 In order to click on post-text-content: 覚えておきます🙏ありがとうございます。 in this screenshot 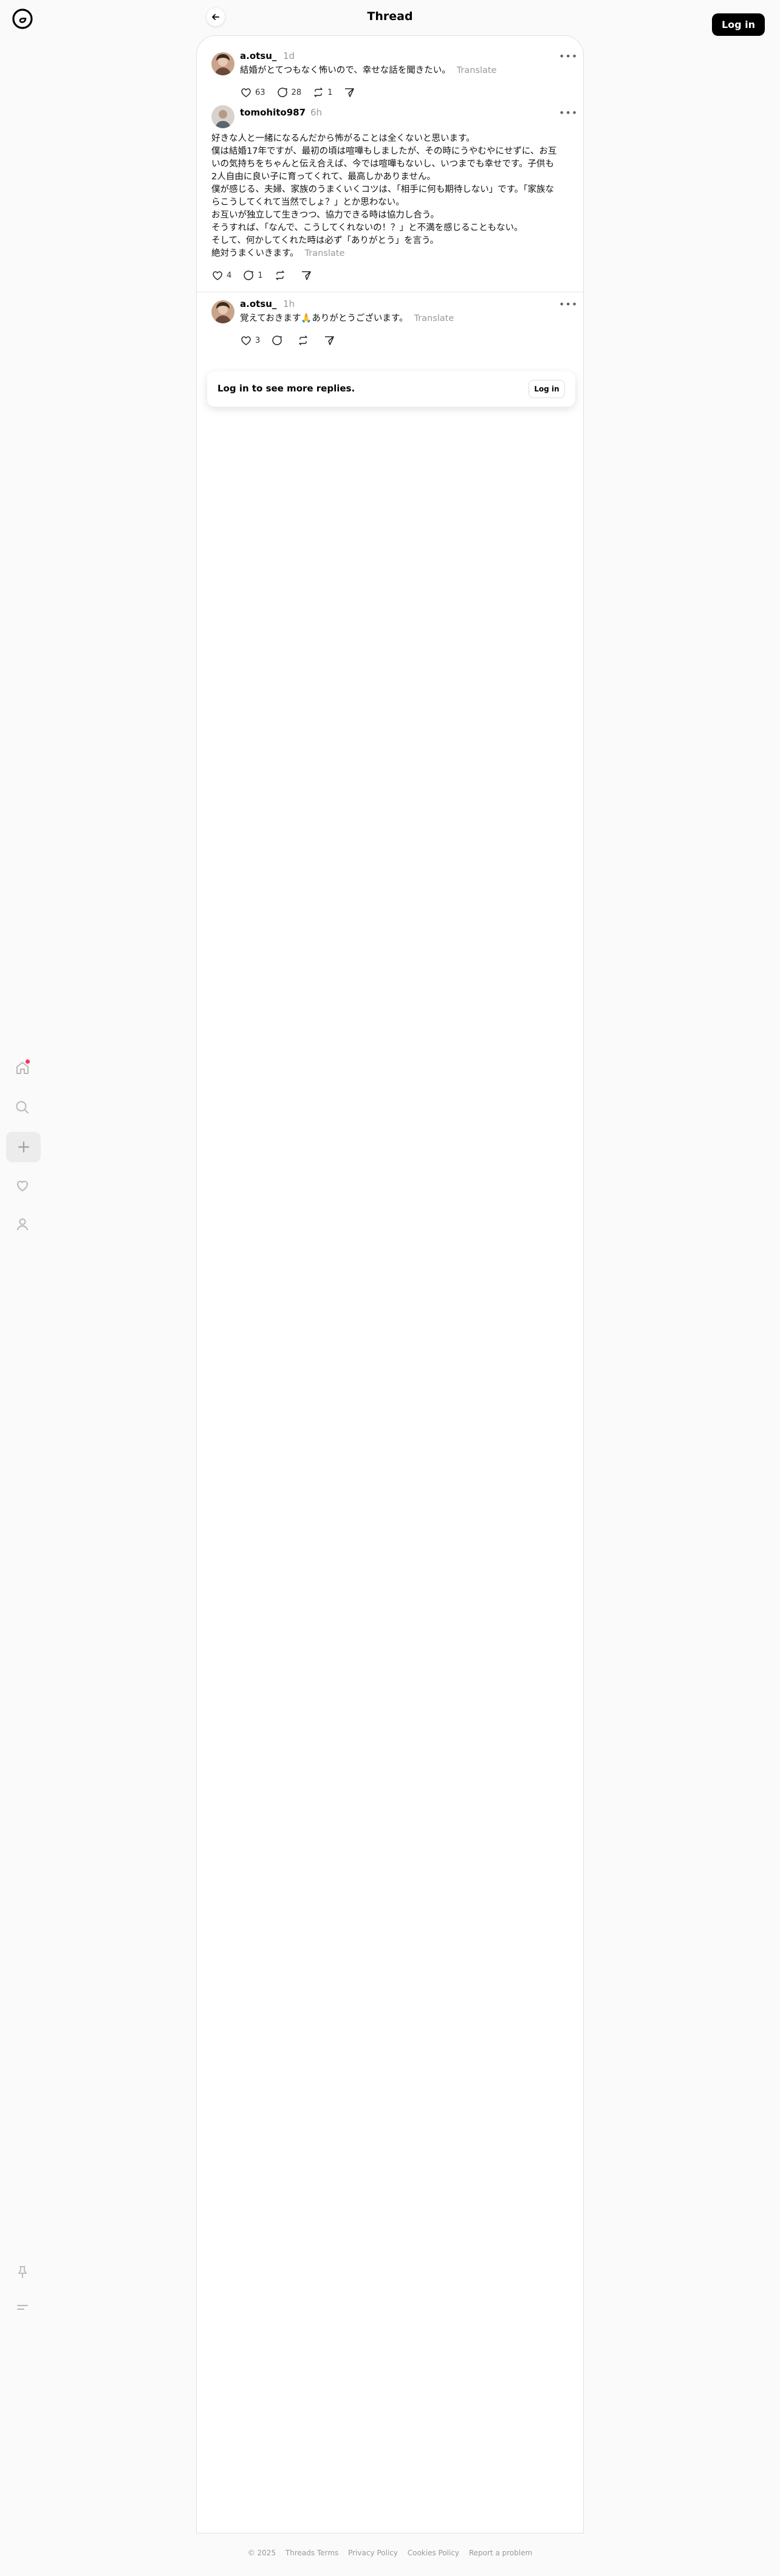, I will do `click(324, 318)`.